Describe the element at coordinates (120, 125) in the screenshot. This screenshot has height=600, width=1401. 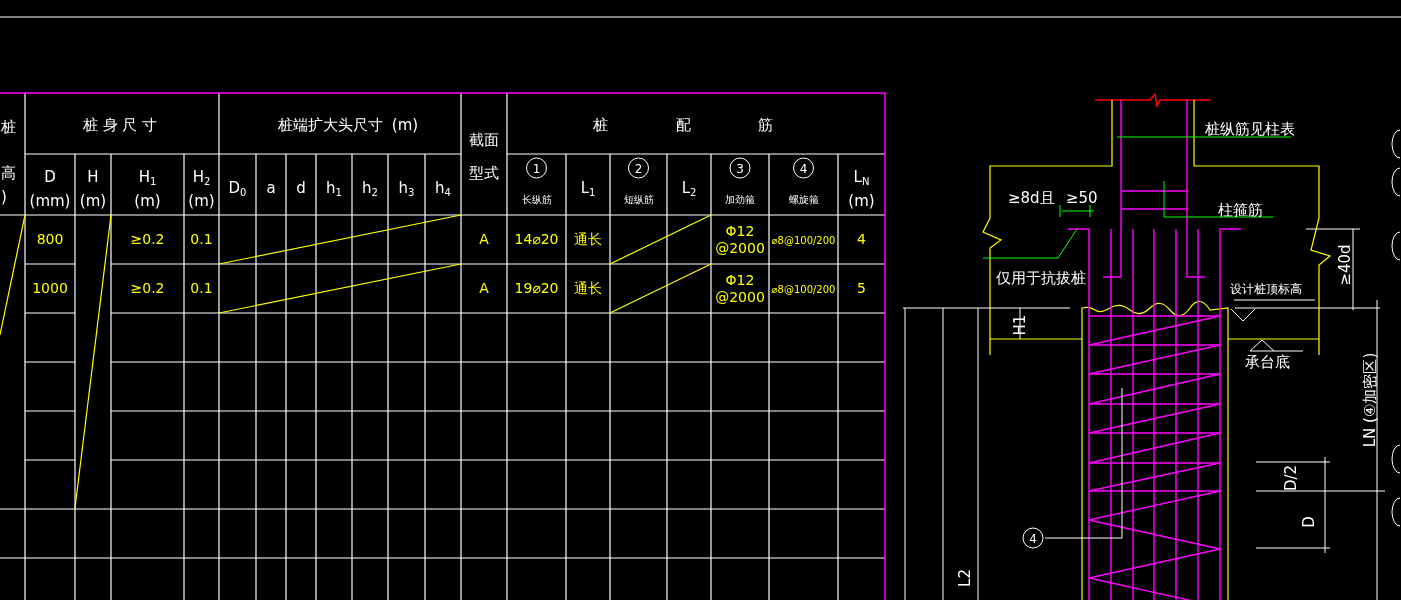
I see `group-header: 桩 身 尺 寸` at that location.